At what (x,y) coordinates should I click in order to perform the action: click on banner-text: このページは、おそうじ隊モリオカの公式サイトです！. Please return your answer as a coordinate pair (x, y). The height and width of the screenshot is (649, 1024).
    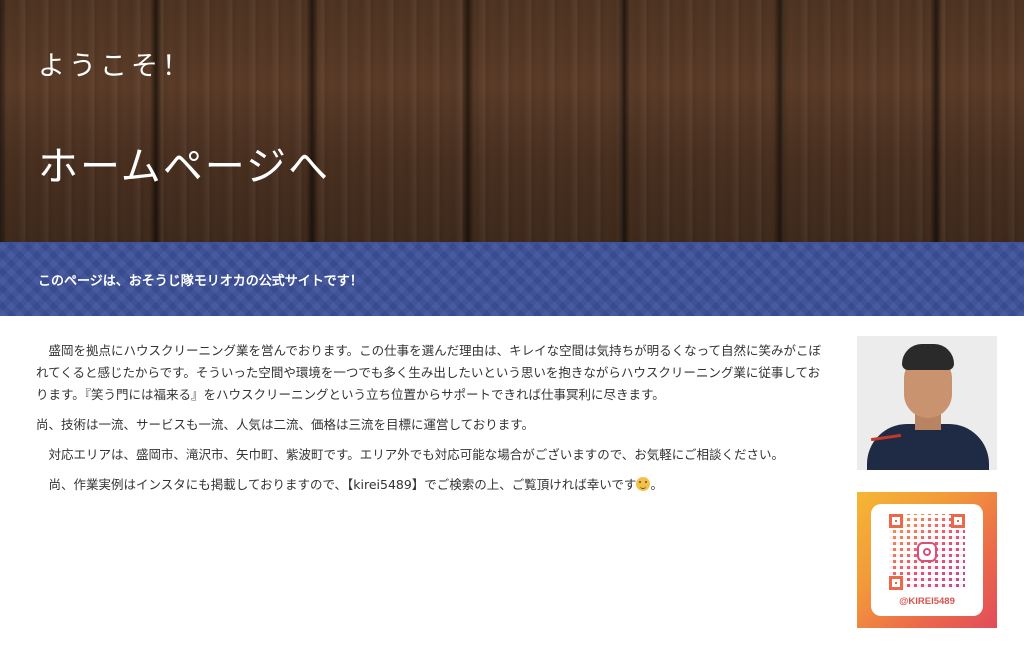
    Looking at the image, I should click on (200, 281).